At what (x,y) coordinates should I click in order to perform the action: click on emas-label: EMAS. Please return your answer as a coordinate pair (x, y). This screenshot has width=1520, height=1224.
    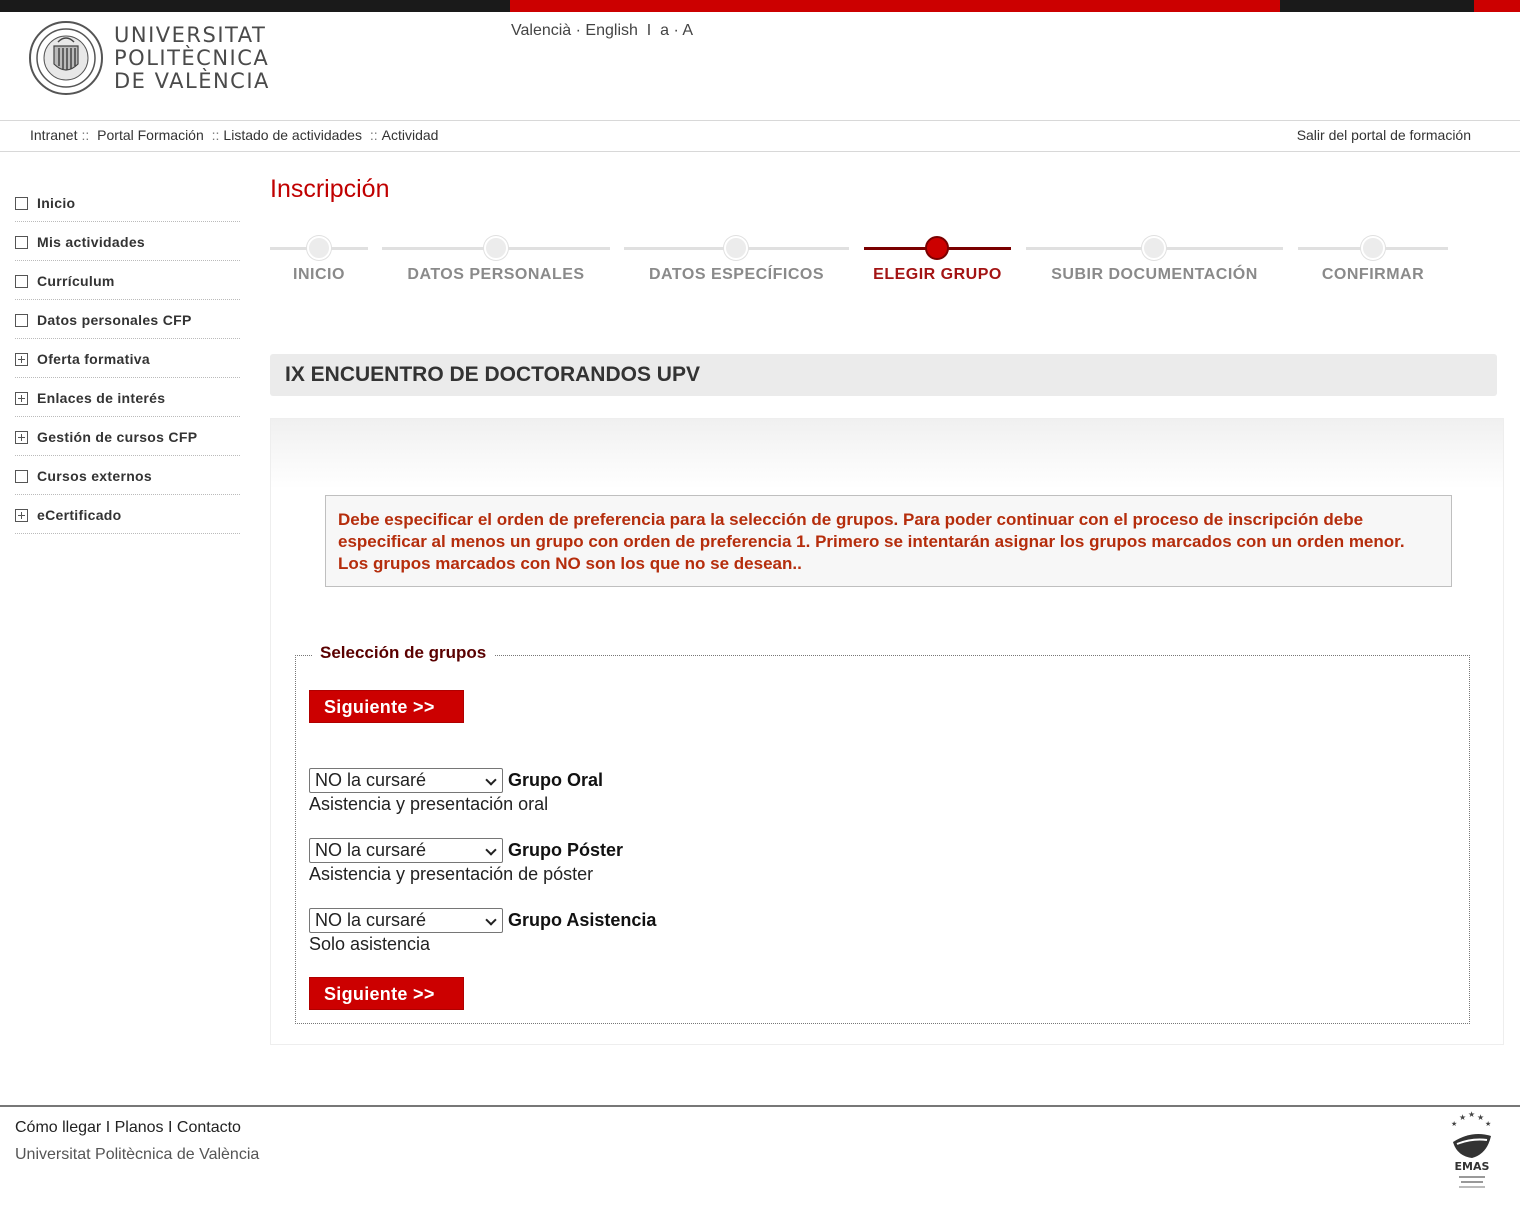
    Looking at the image, I should click on (1472, 1166).